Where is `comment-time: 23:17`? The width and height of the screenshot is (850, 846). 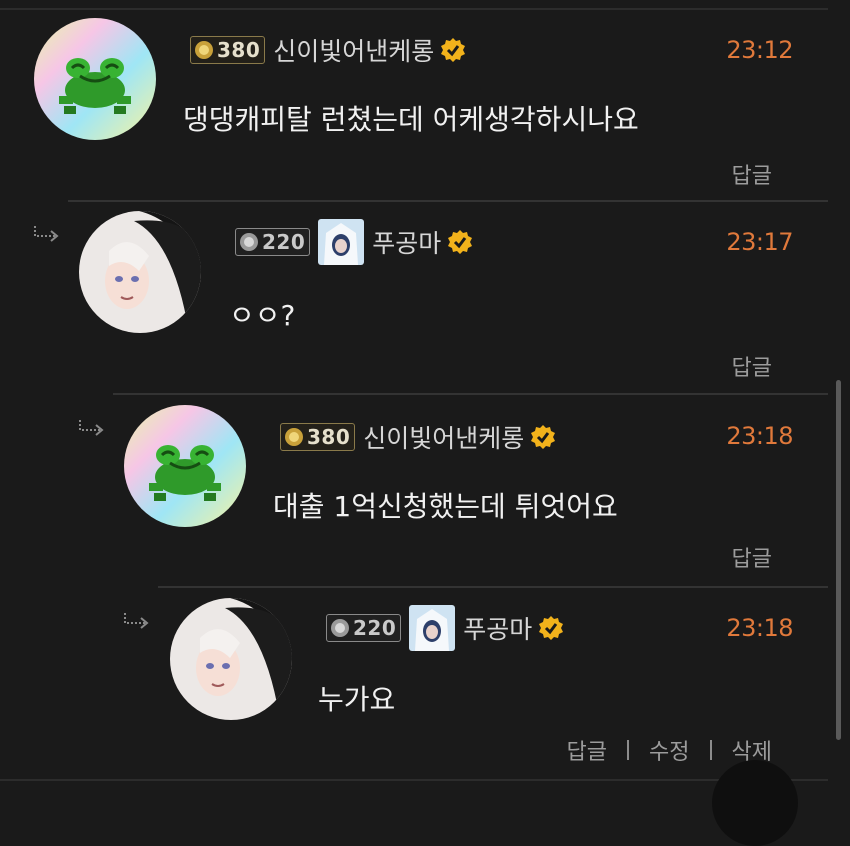 comment-time: 23:17 is located at coordinates (759, 242).